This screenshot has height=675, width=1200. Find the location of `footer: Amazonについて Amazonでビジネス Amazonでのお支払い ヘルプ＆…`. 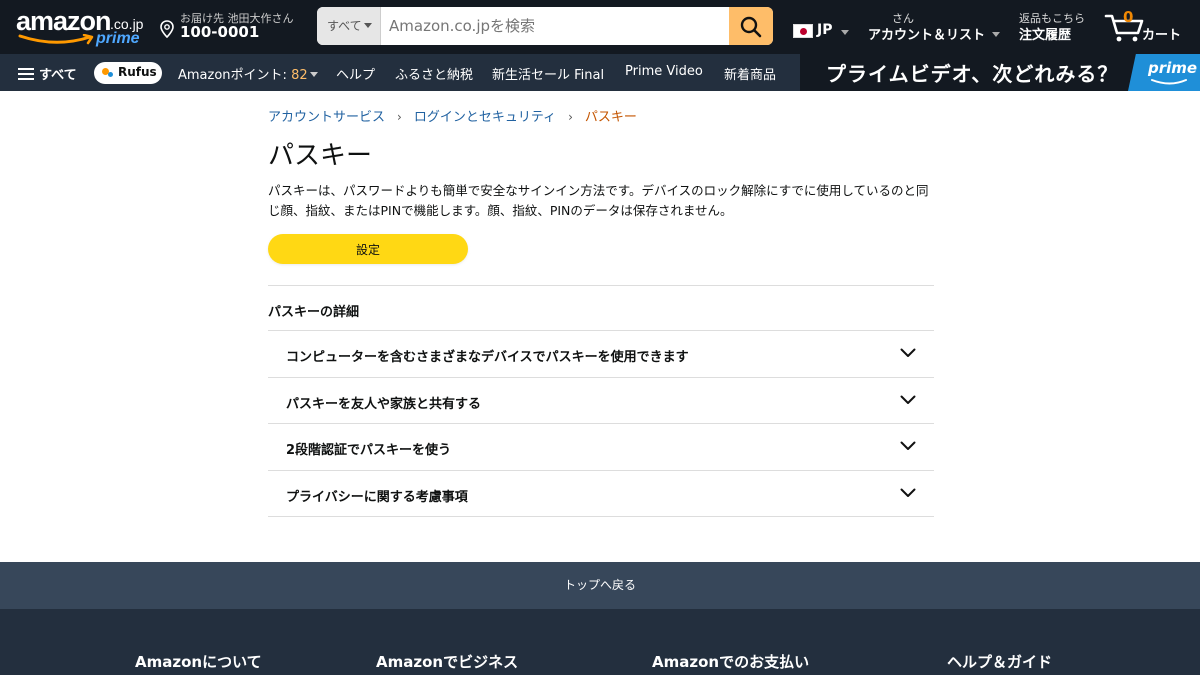

footer: Amazonについて Amazonでビジネス Amazonでのお支払い ヘルプ＆… is located at coordinates (600, 642).